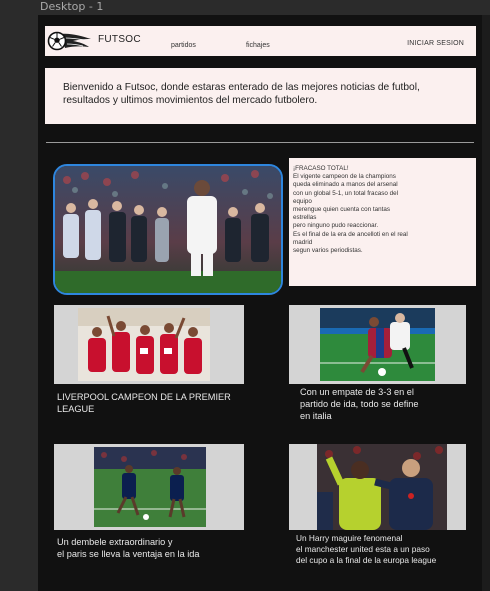  Describe the element at coordinates (346, 193) in the screenshot. I see `article-line: con un global 5-1, un total fracaso del` at that location.